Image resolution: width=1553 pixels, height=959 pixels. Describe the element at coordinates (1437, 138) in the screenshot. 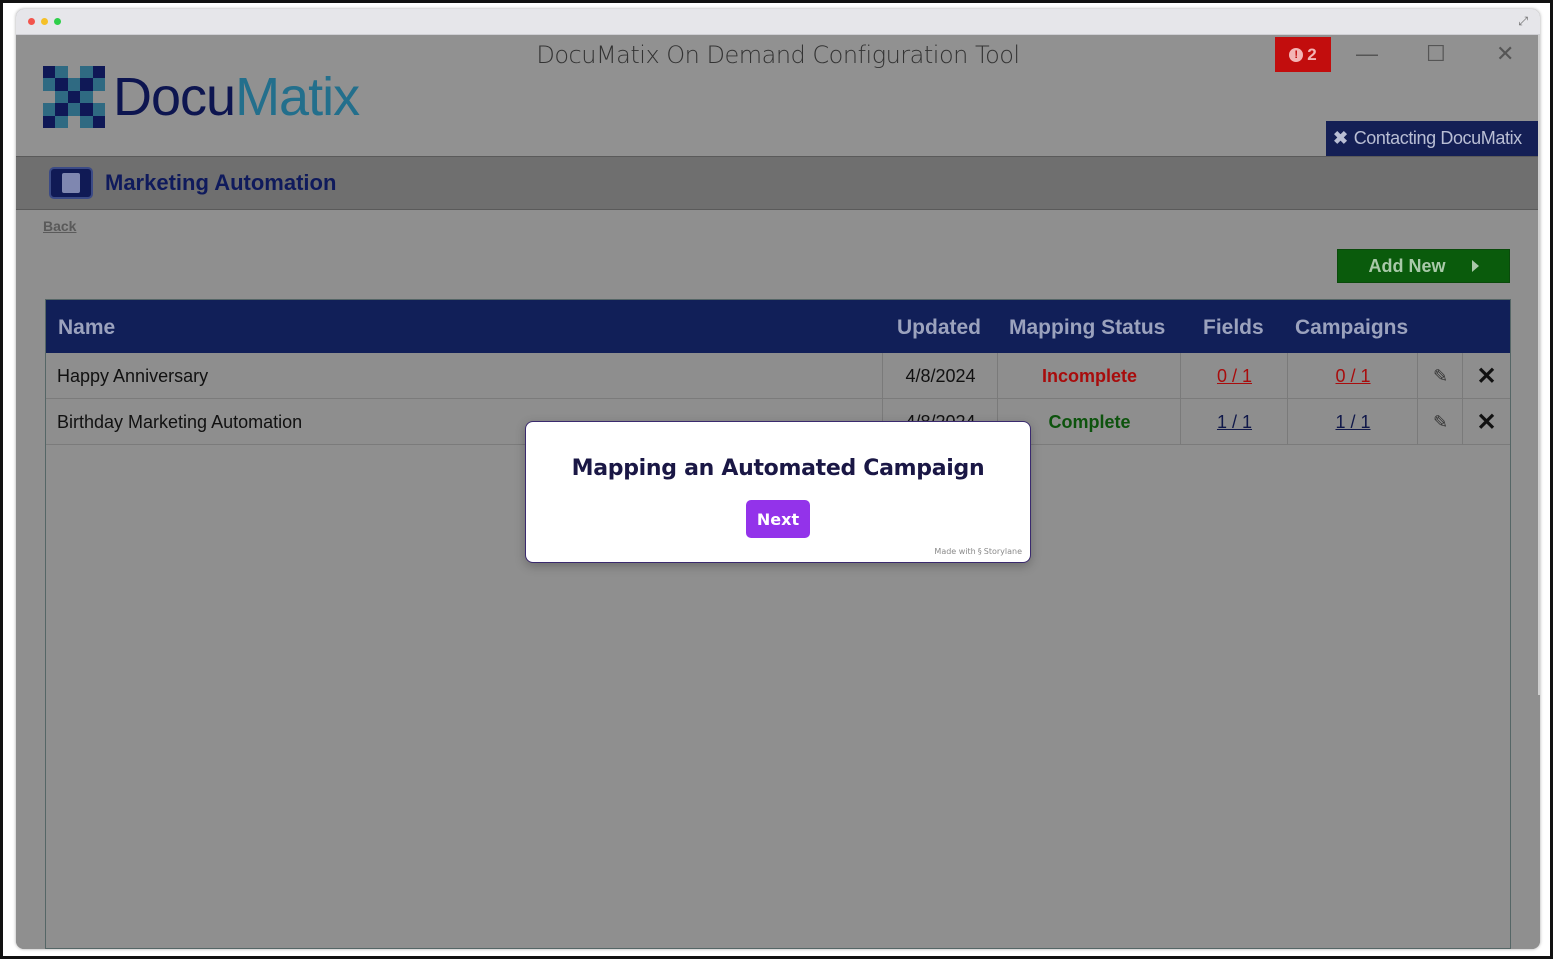

I see `contact-label: Contacting DocuMatix` at that location.